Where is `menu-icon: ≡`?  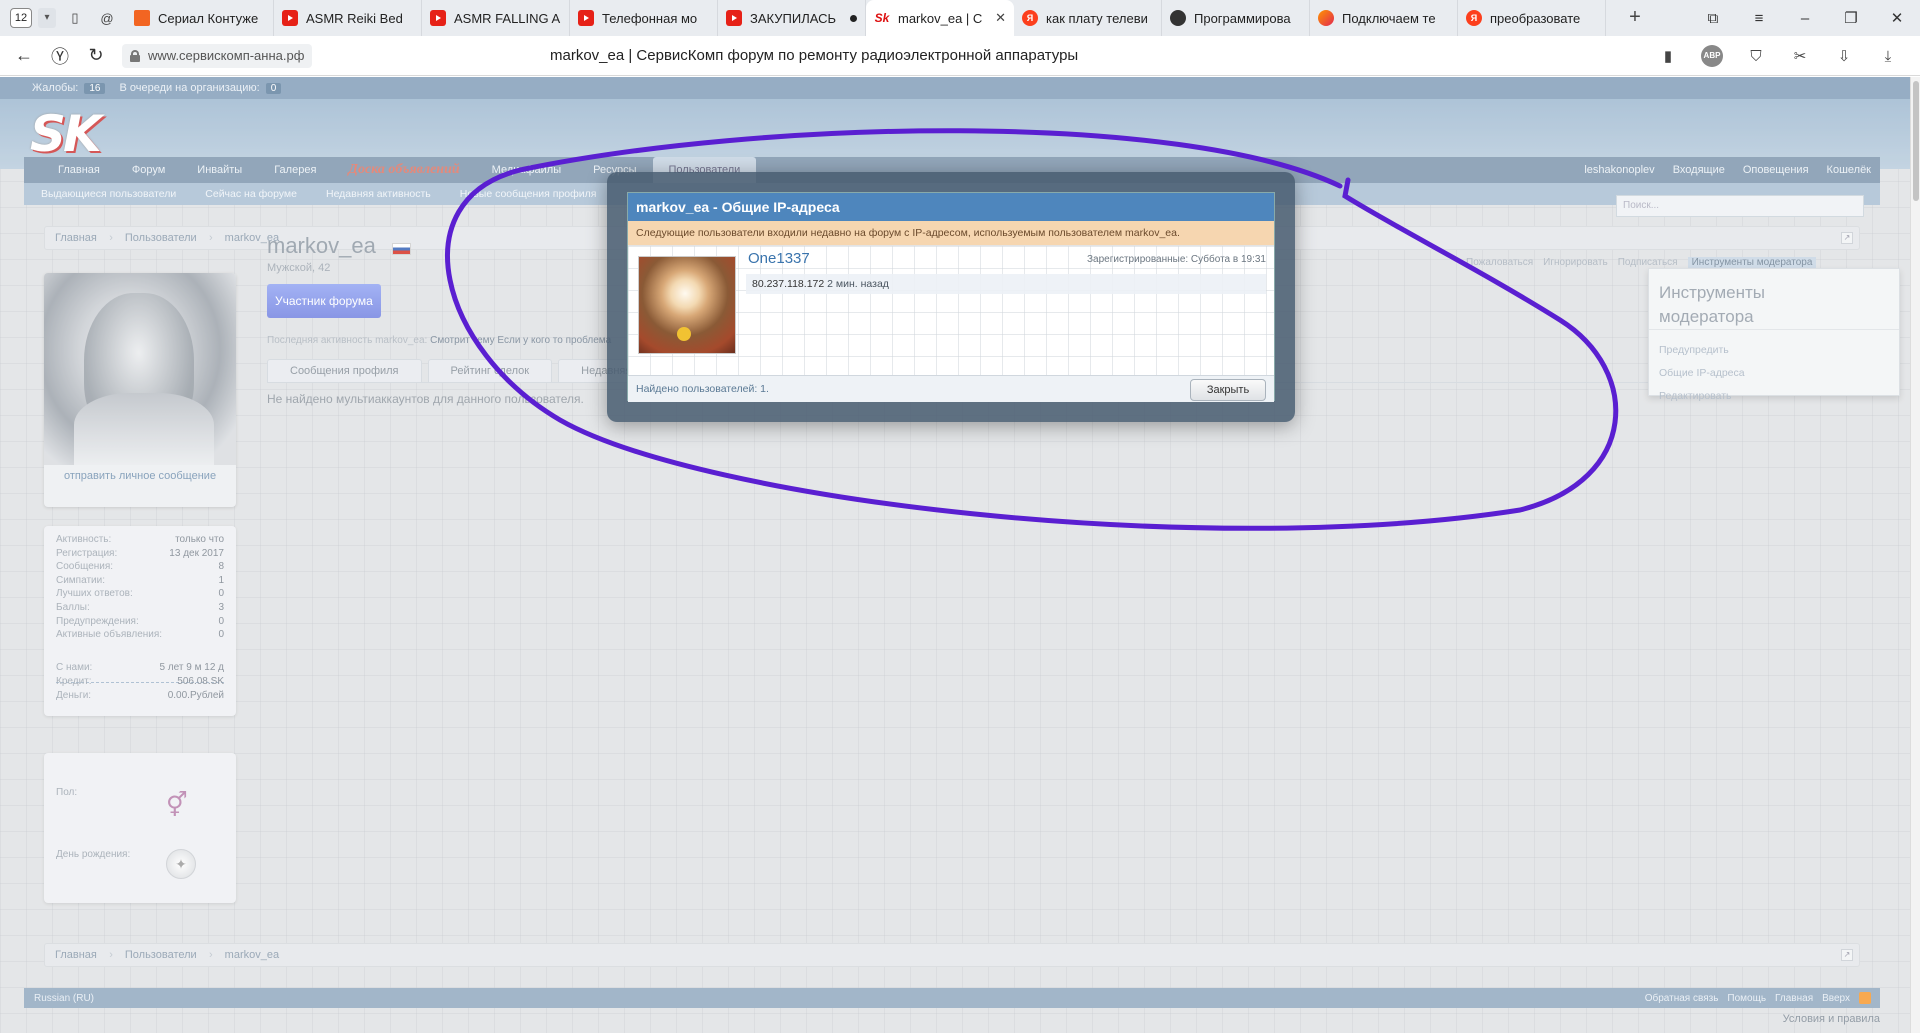 menu-icon: ≡ is located at coordinates (1759, 18).